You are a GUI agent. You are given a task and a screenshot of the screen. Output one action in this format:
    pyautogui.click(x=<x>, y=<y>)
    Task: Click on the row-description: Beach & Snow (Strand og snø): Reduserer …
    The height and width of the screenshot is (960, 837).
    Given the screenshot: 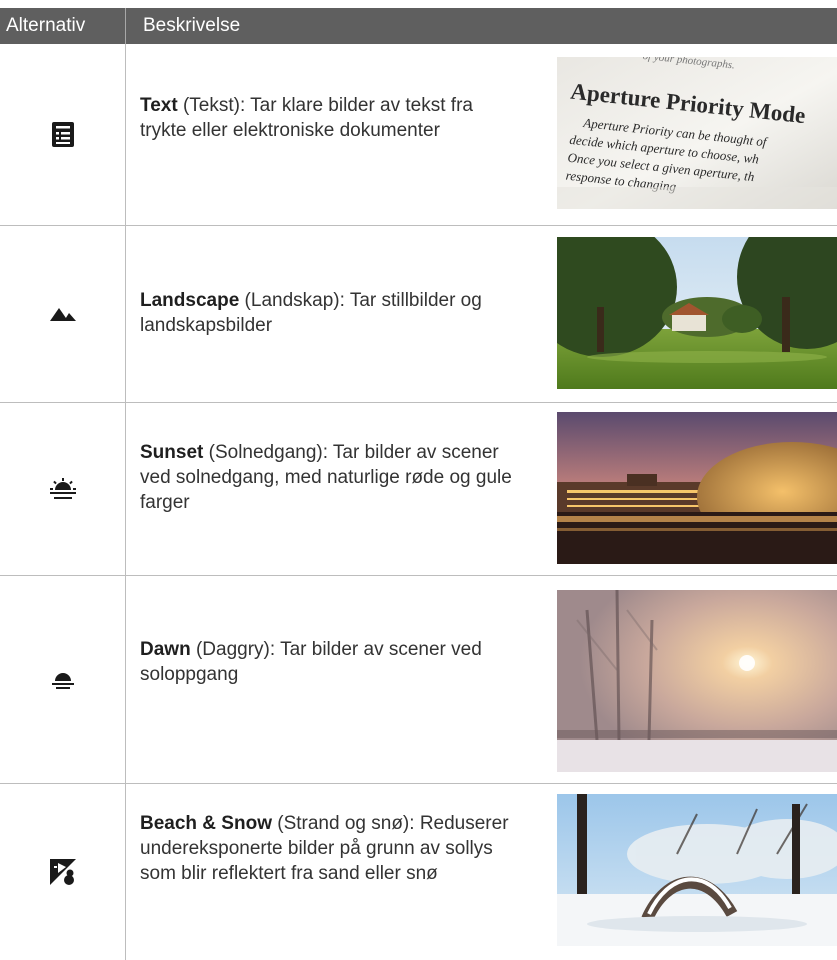 What is the action you would take?
    pyautogui.click(x=330, y=848)
    